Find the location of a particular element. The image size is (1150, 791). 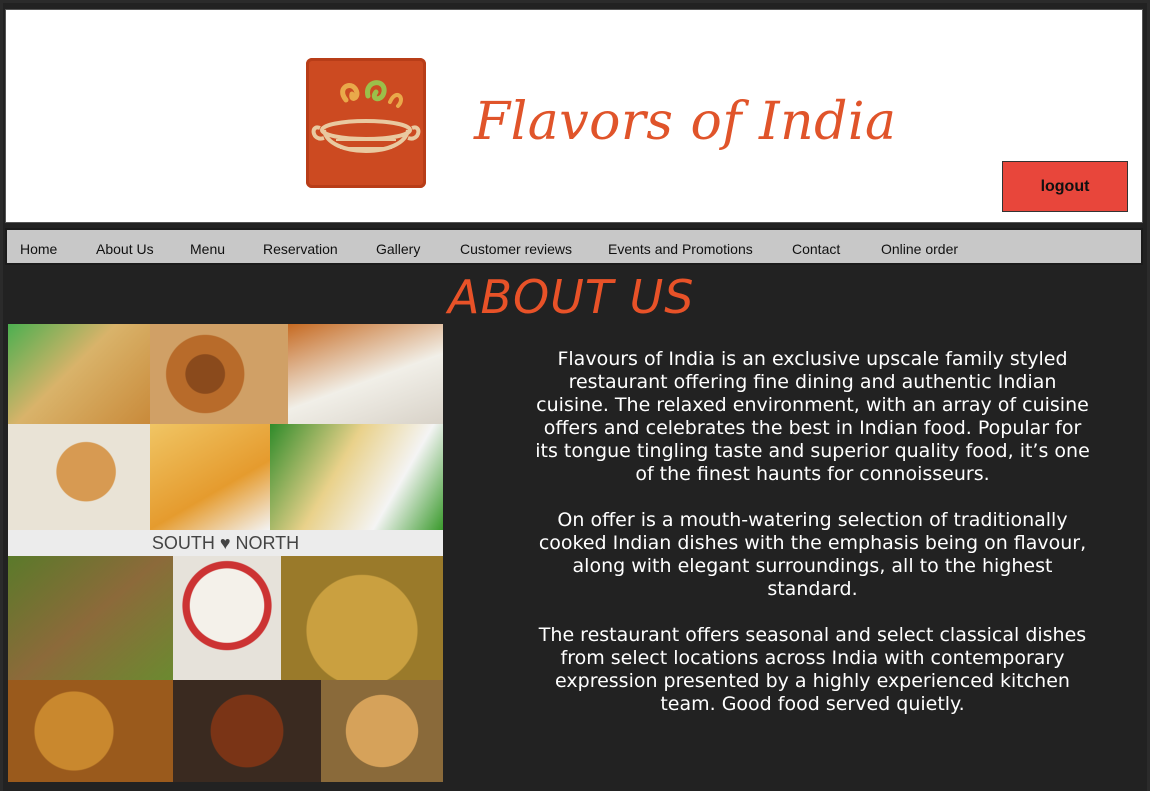

collage-caption: SOUTH ♥ NORTH is located at coordinates (225, 543).